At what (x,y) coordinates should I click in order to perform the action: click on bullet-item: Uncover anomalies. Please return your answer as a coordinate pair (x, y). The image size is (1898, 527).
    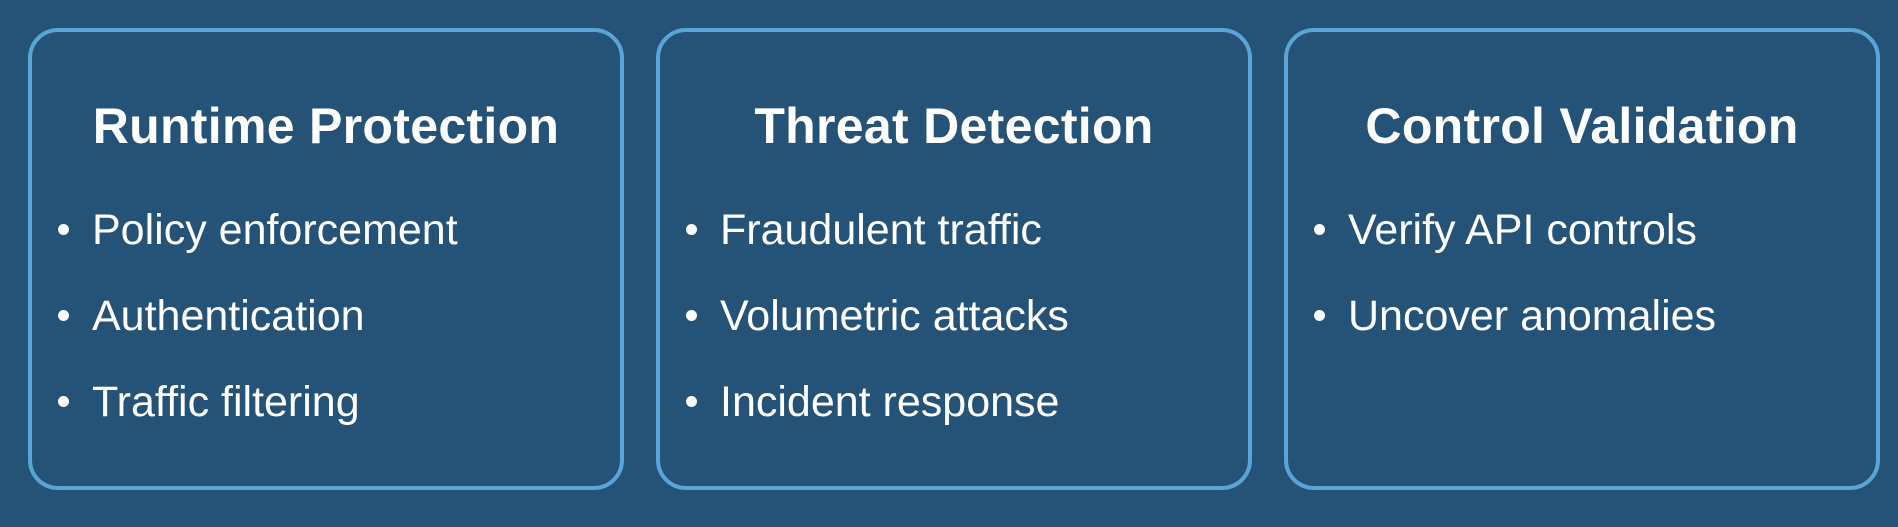
    Looking at the image, I should click on (1588, 333).